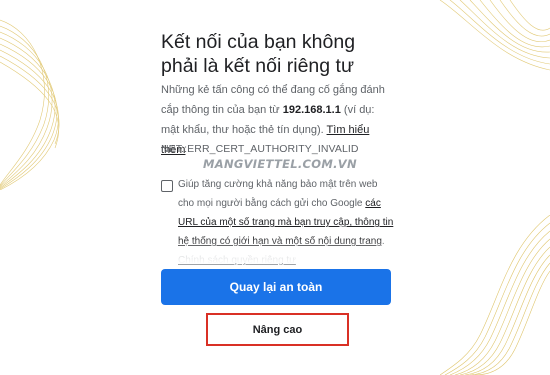  Describe the element at coordinates (260, 149) in the screenshot. I see `error-code: NET::ERR_CERT_AUTHORITY_INVALID` at that location.